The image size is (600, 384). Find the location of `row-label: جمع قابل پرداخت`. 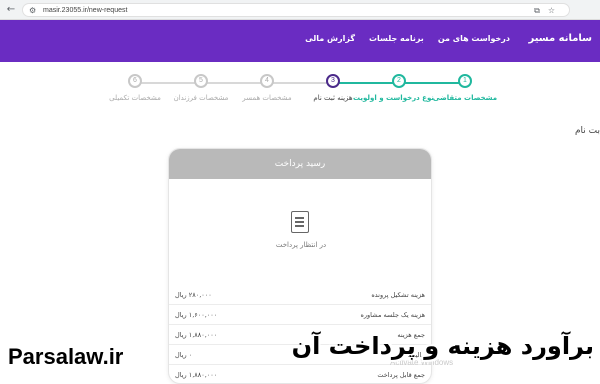

row-label: جمع قابل پرداخت is located at coordinates (401, 375).